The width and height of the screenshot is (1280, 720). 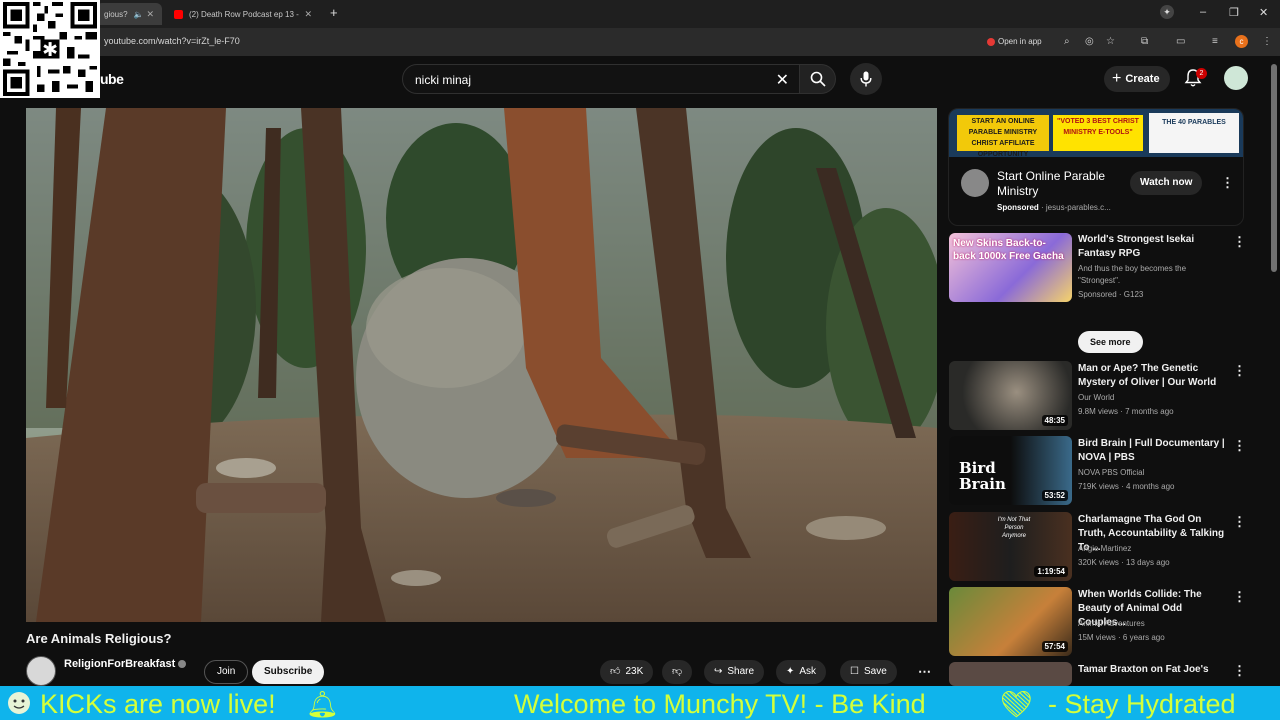 I want to click on heart-icon: 💚︎, so click(x=1017, y=704).